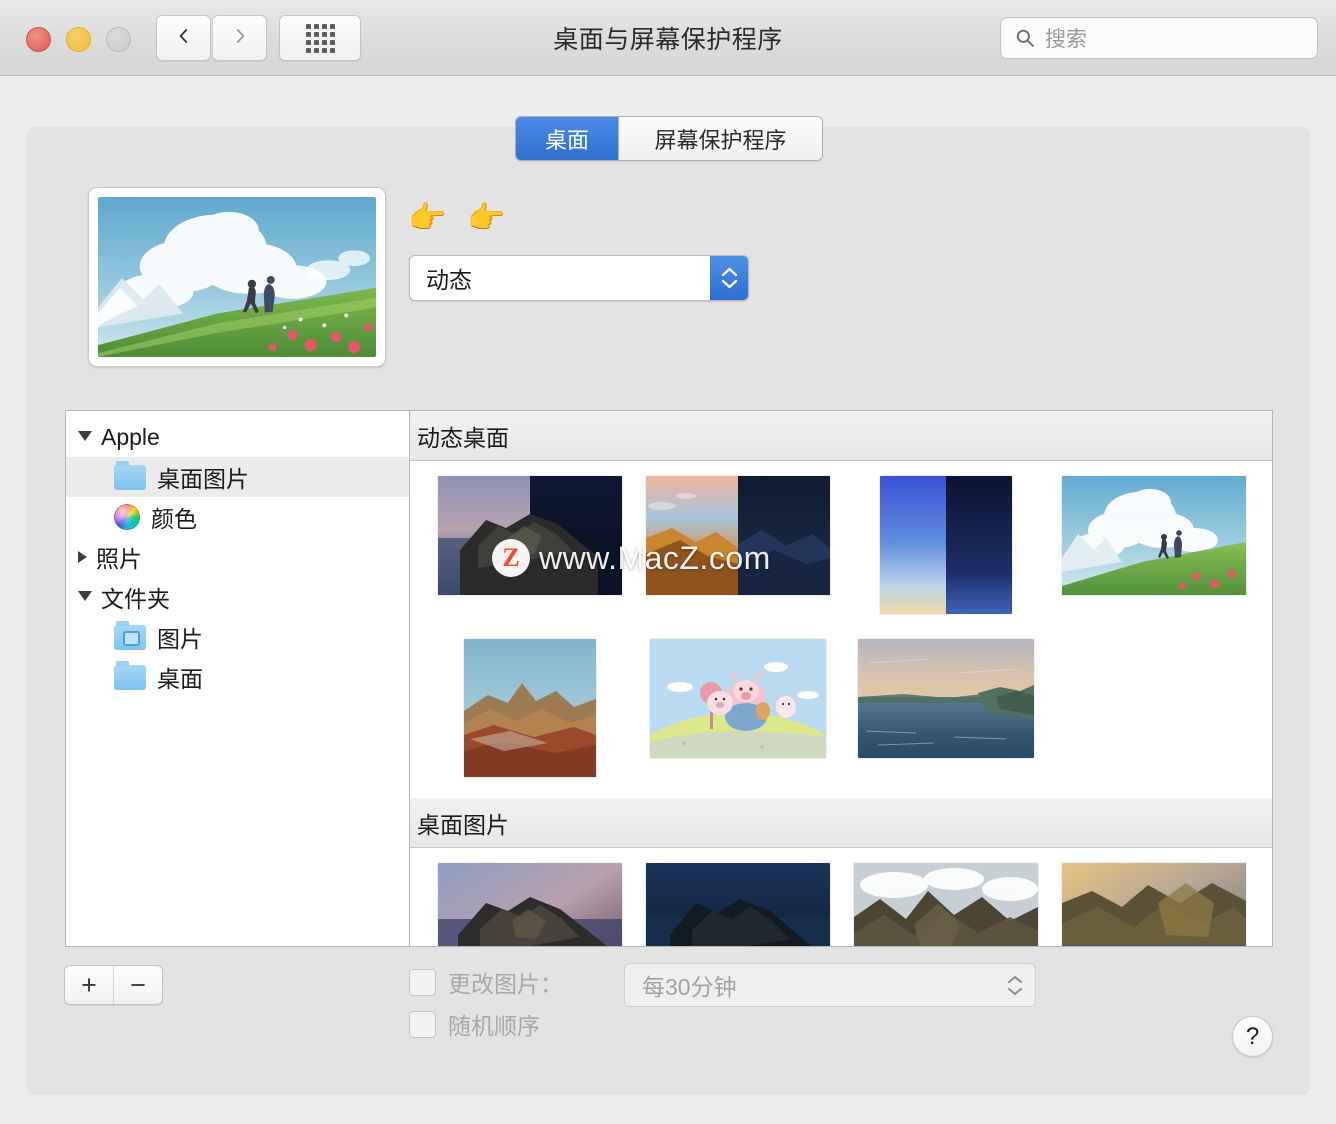  What do you see at coordinates (237, 637) in the screenshot?
I see `sidebar-item-pictures-folder: 图片` at bounding box center [237, 637].